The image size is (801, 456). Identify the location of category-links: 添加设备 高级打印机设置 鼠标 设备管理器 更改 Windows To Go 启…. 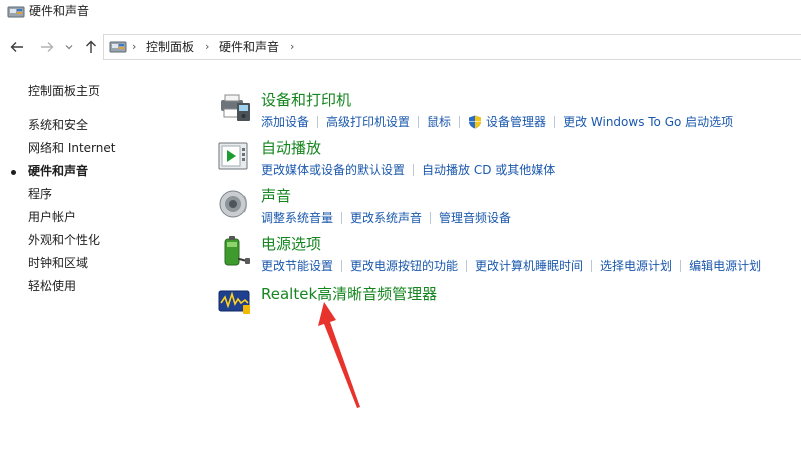
(497, 122).